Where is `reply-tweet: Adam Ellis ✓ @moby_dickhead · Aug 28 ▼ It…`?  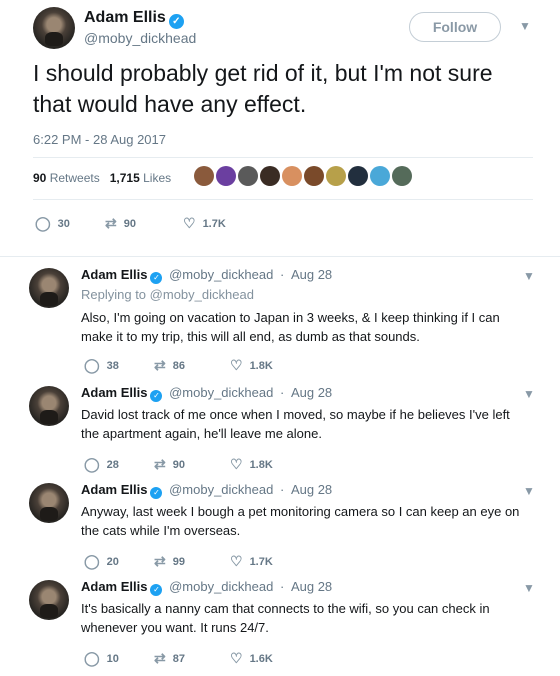 reply-tweet: Adam Ellis ✓ @moby_dickhead · Aug 28 ▼ It… is located at coordinates (280, 618).